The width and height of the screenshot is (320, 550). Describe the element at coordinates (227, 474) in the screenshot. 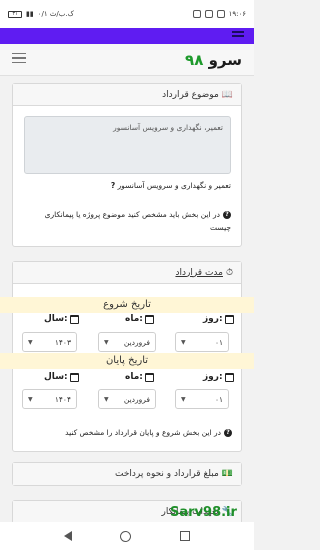

I see `money-icon: 💵` at that location.